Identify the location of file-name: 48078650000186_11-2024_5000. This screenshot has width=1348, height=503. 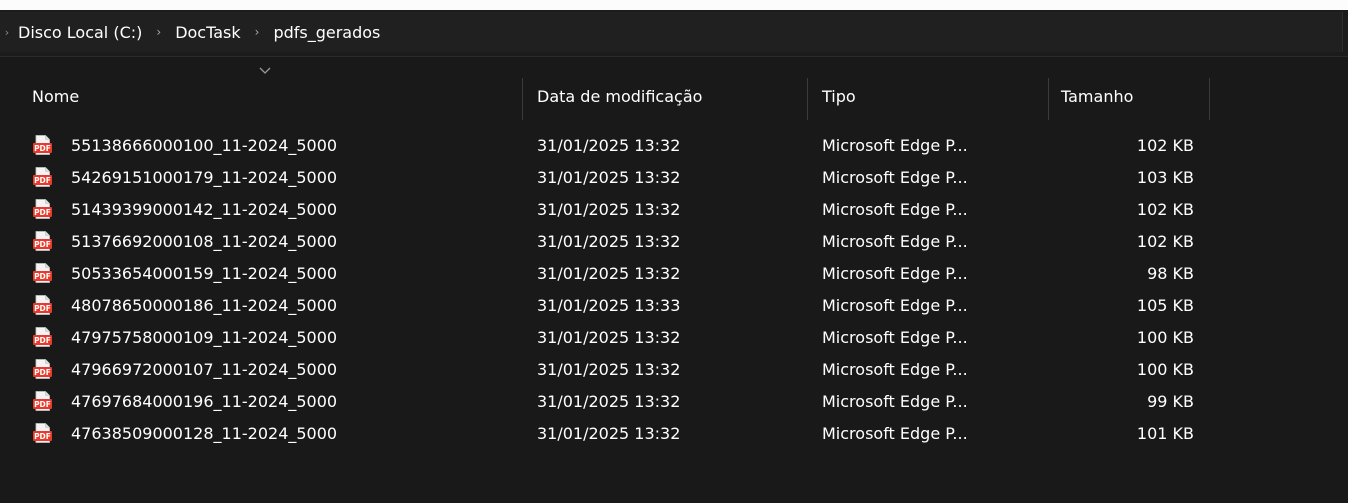
(204, 305).